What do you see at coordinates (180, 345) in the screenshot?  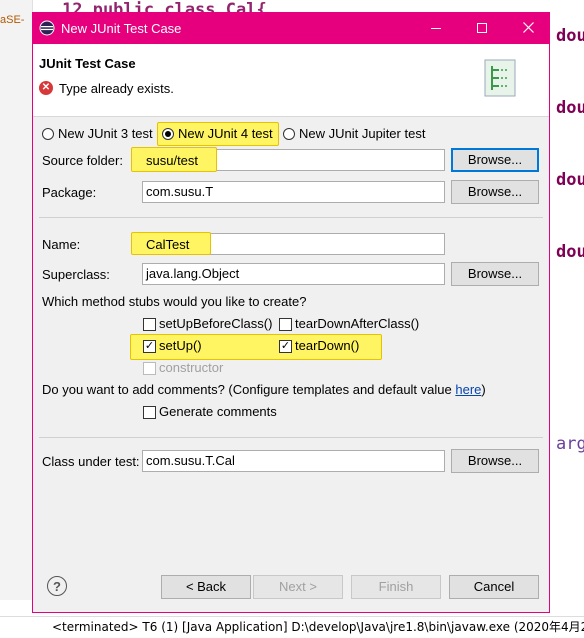 I see `setup-label: setUp()` at bounding box center [180, 345].